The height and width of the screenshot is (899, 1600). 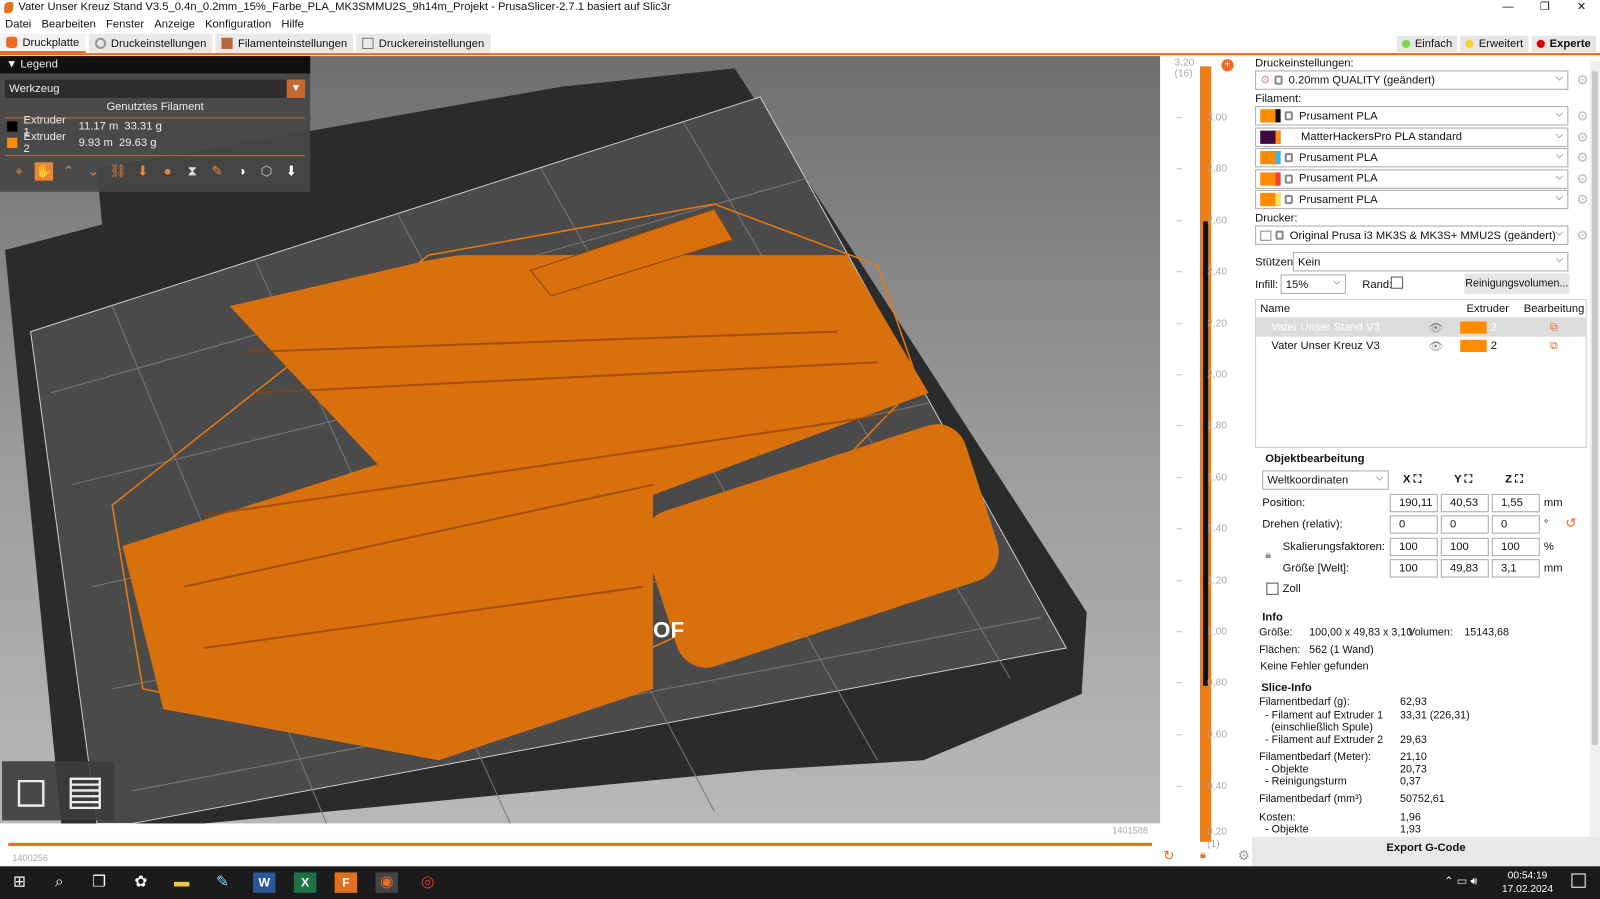 I want to click on manip-y-field: 0, so click(x=1464, y=524).